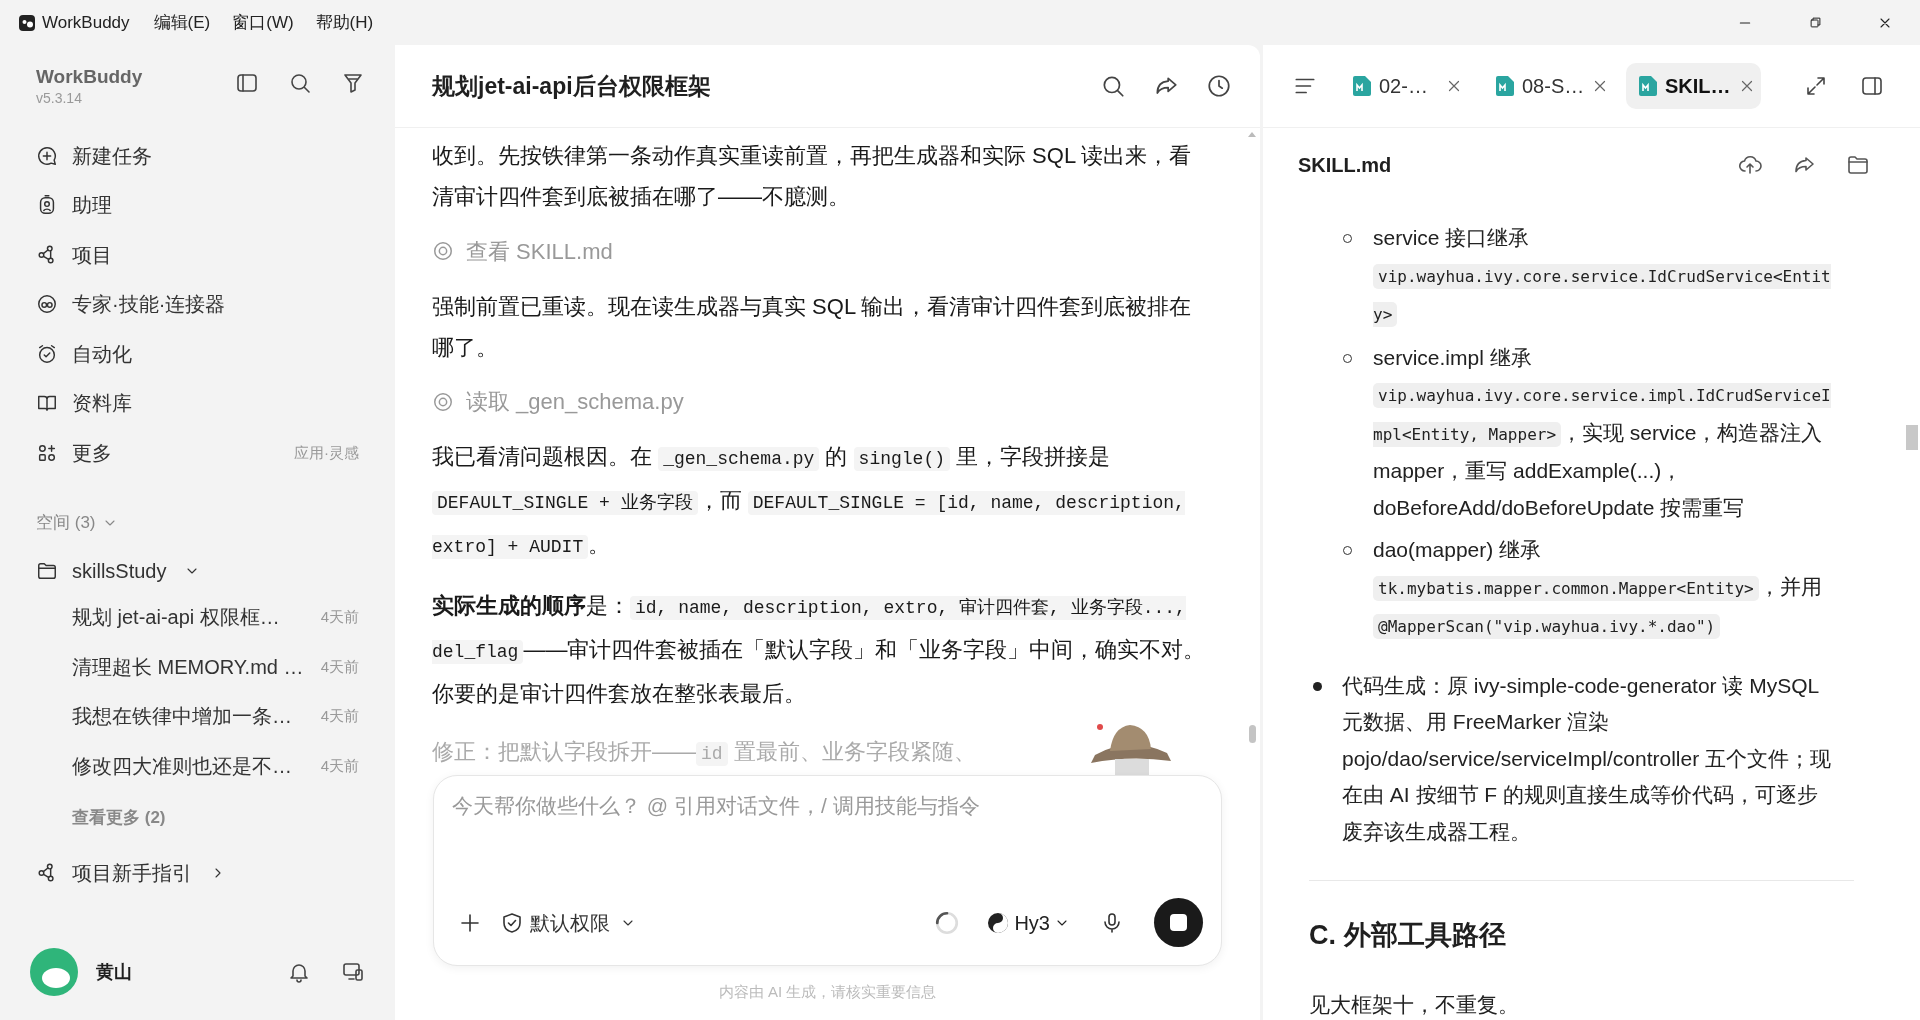  What do you see at coordinates (197, 667) in the screenshot?
I see `task-item: 清理超长 MEMORY.md … 4天前` at bounding box center [197, 667].